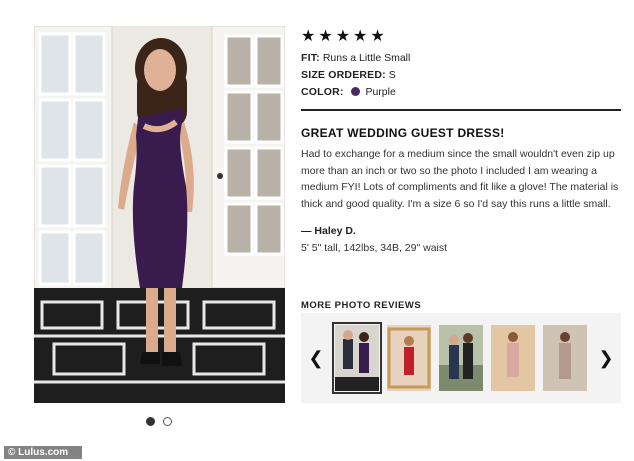  Describe the element at coordinates (328, 231) in the screenshot. I see `review-author: — Haley D.` at that location.